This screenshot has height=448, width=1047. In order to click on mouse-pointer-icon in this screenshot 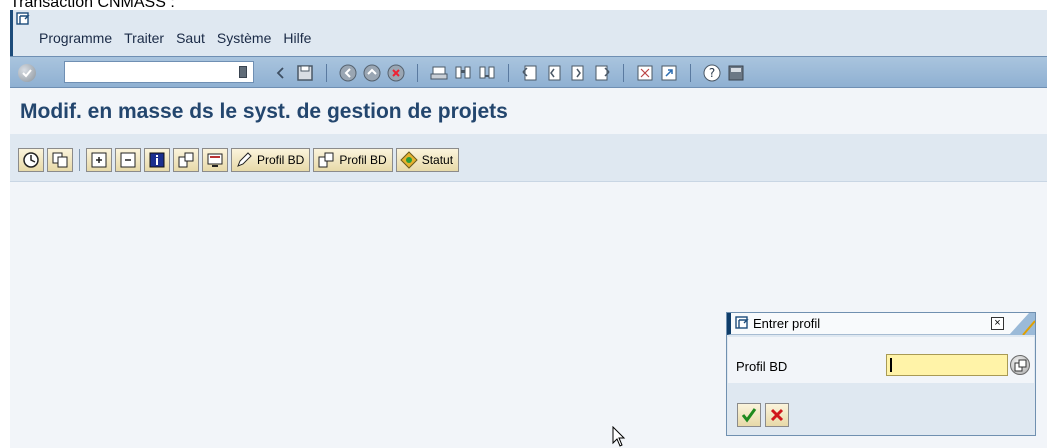, I will do `click(619, 436)`.